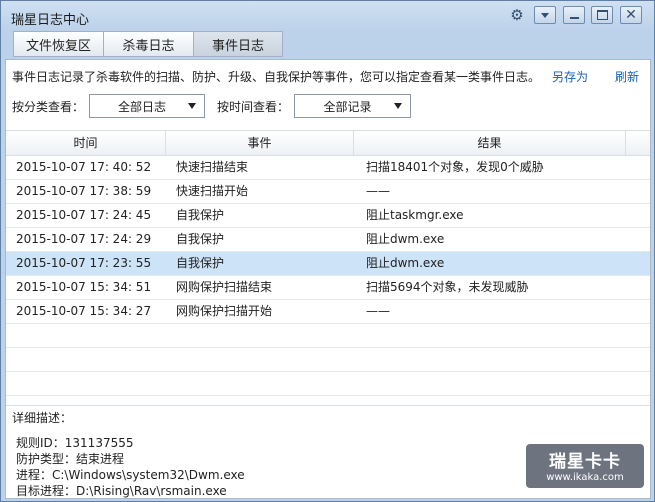 Image resolution: width=655 pixels, height=502 pixels. Describe the element at coordinates (212, 191) in the screenshot. I see `cell-event: 快速扫描开始` at that location.